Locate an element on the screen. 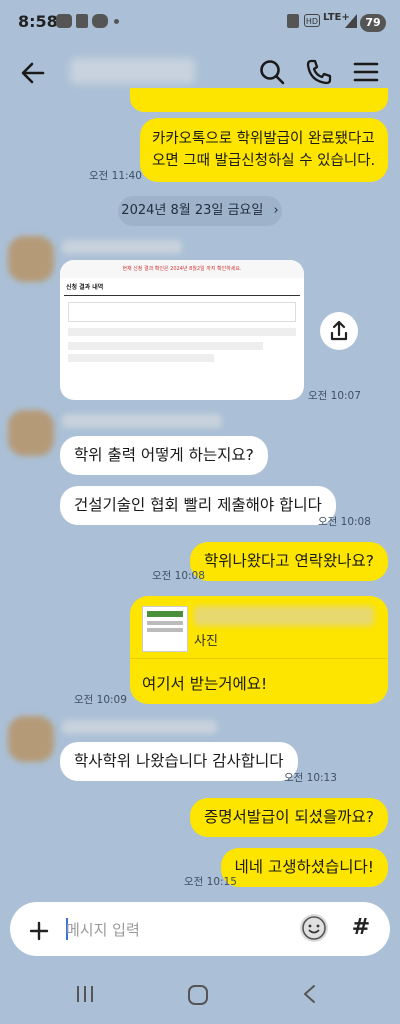 The width and height of the screenshot is (400, 1024). status-bar: 8:58 HD LTE+ 79 is located at coordinates (200, 22).